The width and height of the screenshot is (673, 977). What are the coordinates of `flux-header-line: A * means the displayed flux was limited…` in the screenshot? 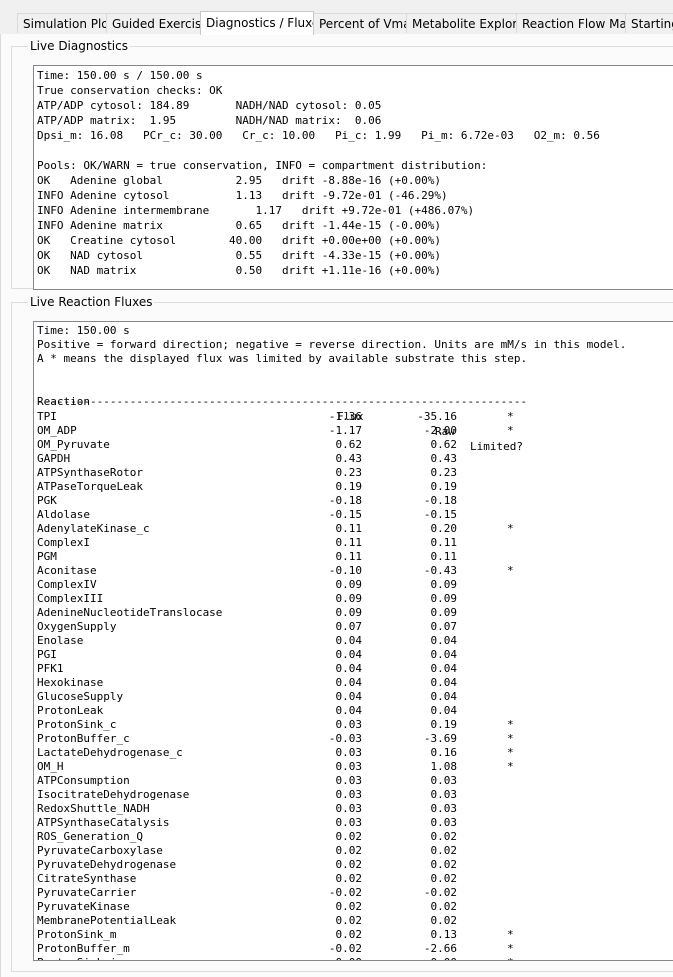 It's located at (282, 358).